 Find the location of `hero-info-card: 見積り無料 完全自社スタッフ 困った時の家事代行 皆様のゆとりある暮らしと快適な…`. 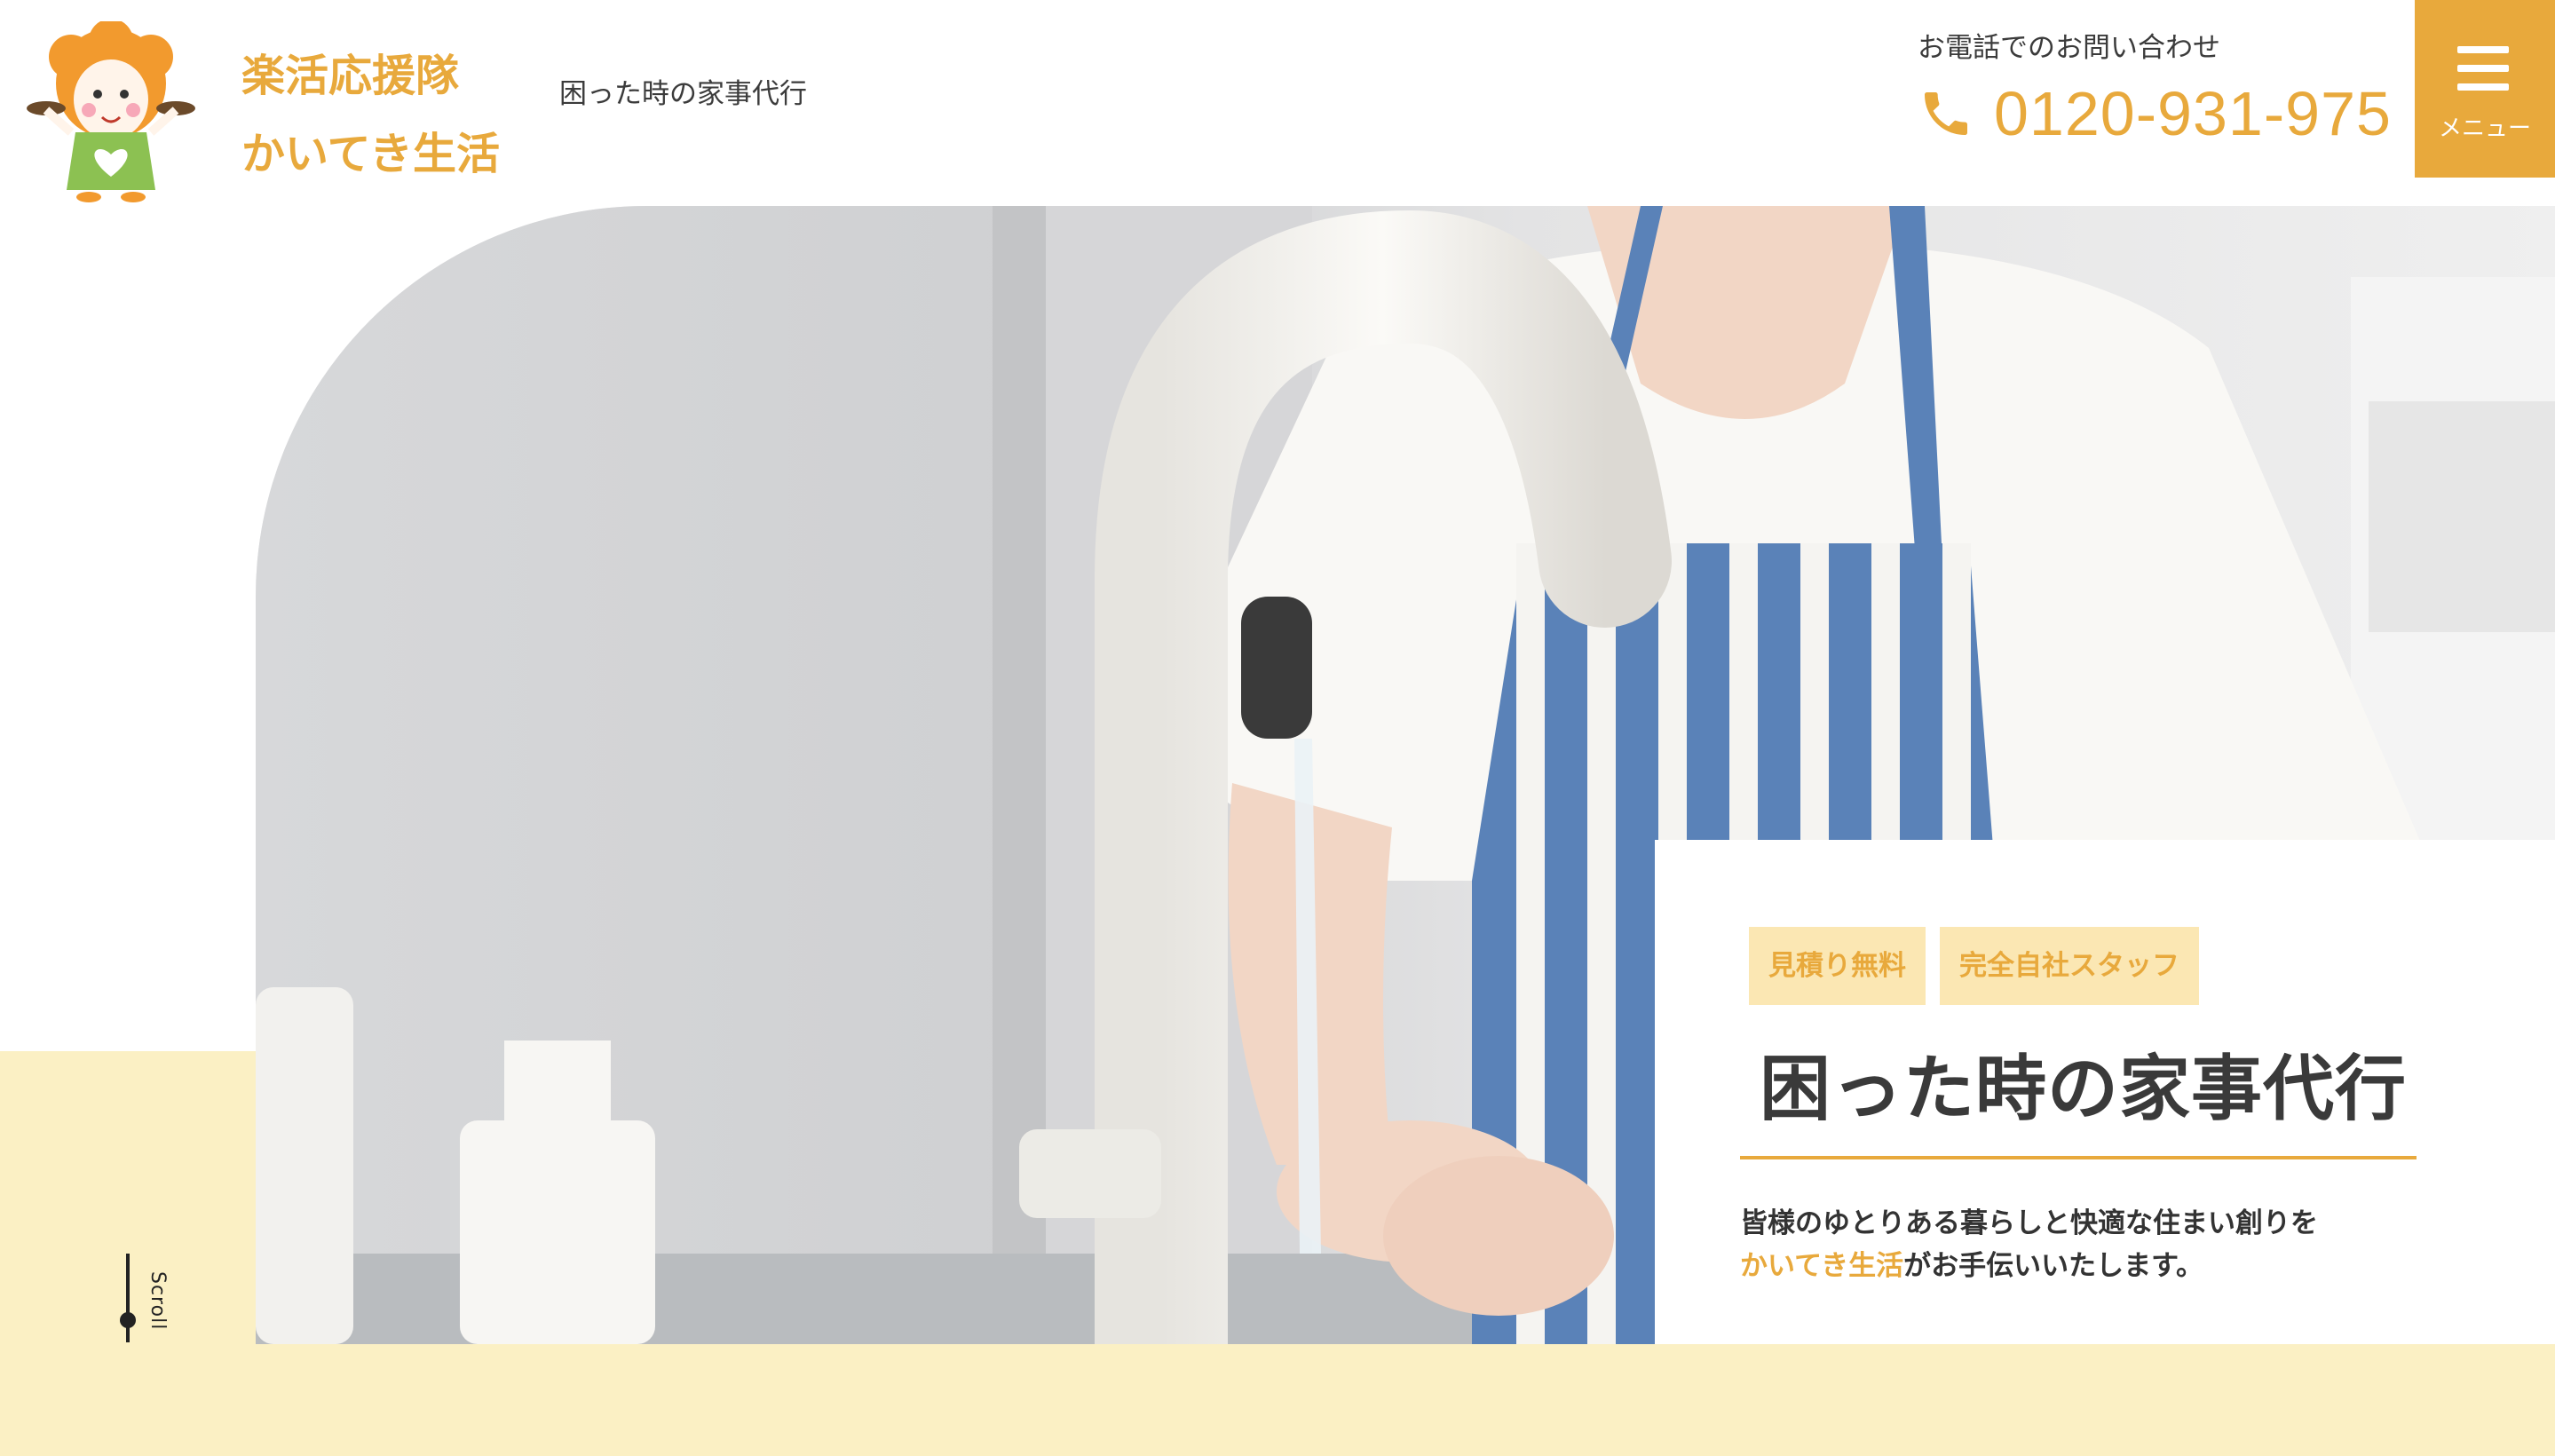

hero-info-card: 見積り無料 完全自社スタッフ 困った時の家事代行 皆様のゆとりある暮らしと快適な… is located at coordinates (2105, 1092).